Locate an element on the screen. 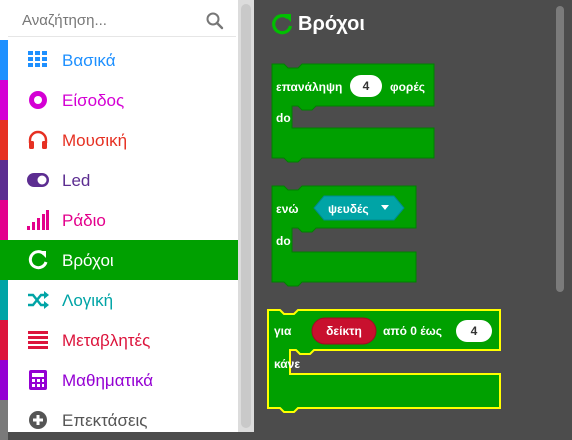 This screenshot has height=440, width=572. category-loops: Βρόχοι is located at coordinates (119, 260).